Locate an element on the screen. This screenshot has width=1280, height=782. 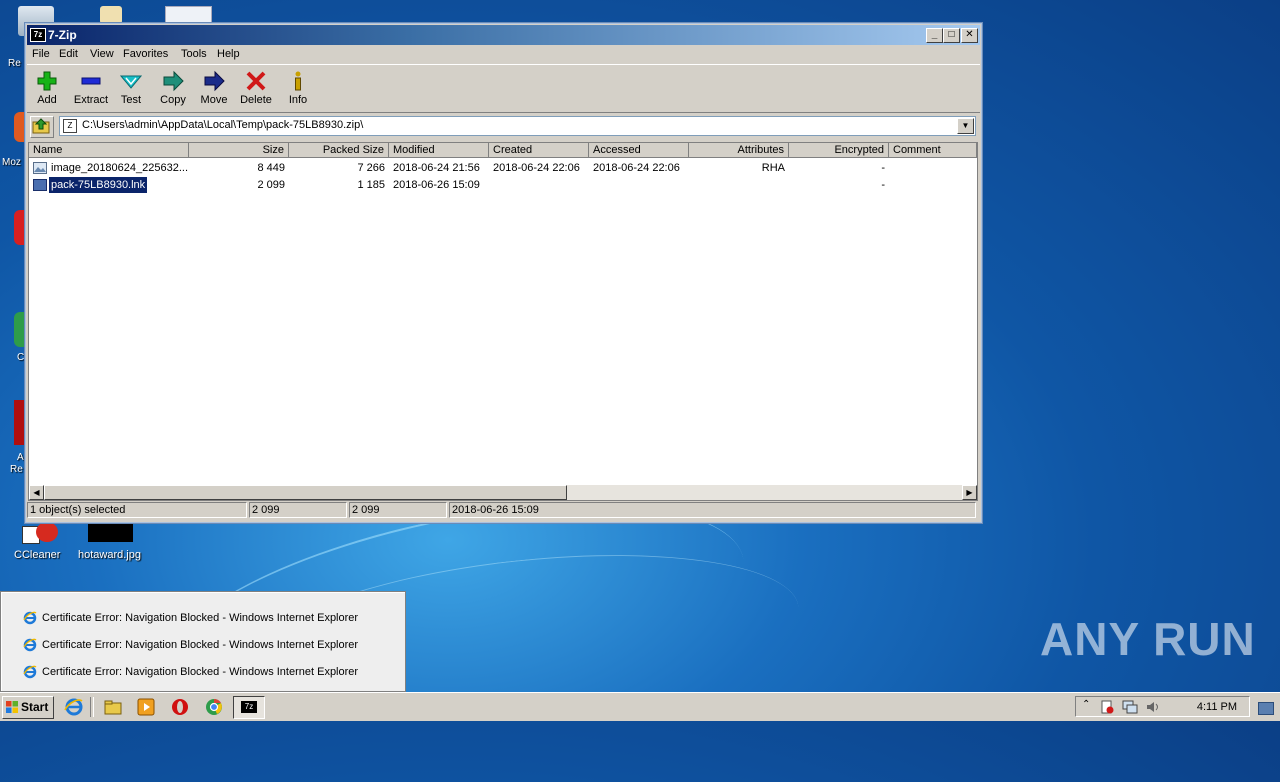
status-modified: 2018-06-26 15:09 is located at coordinates (712, 510).